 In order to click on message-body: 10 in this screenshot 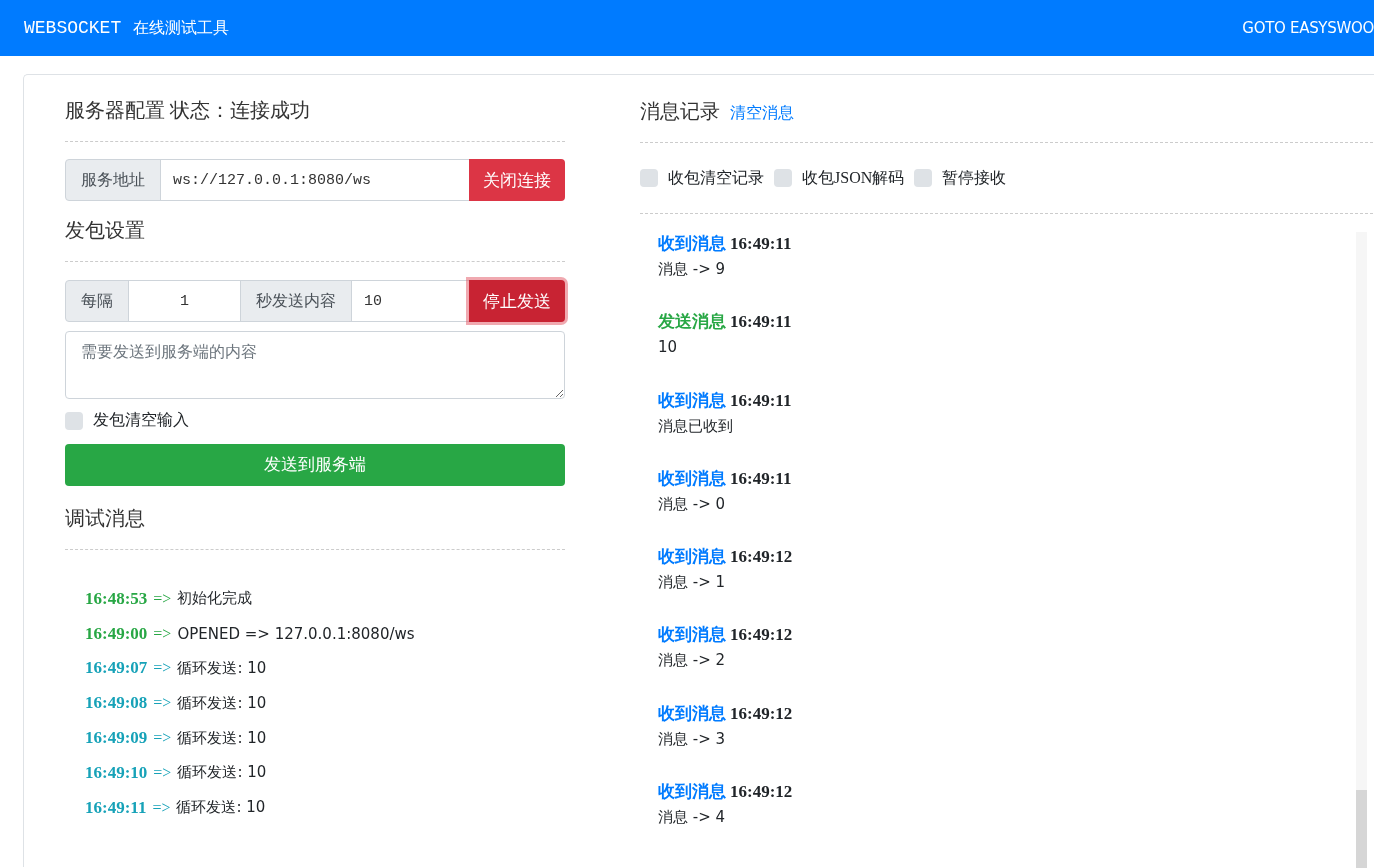, I will do `click(668, 347)`.